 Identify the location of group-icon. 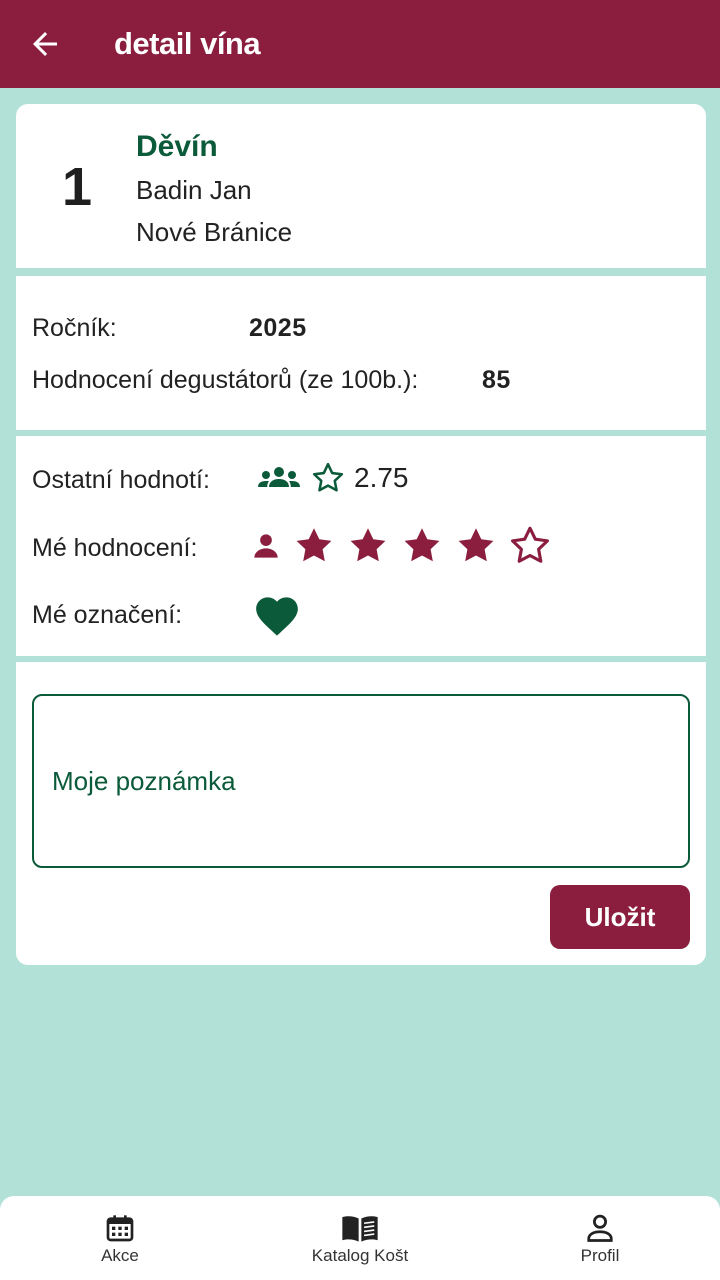
(279, 477).